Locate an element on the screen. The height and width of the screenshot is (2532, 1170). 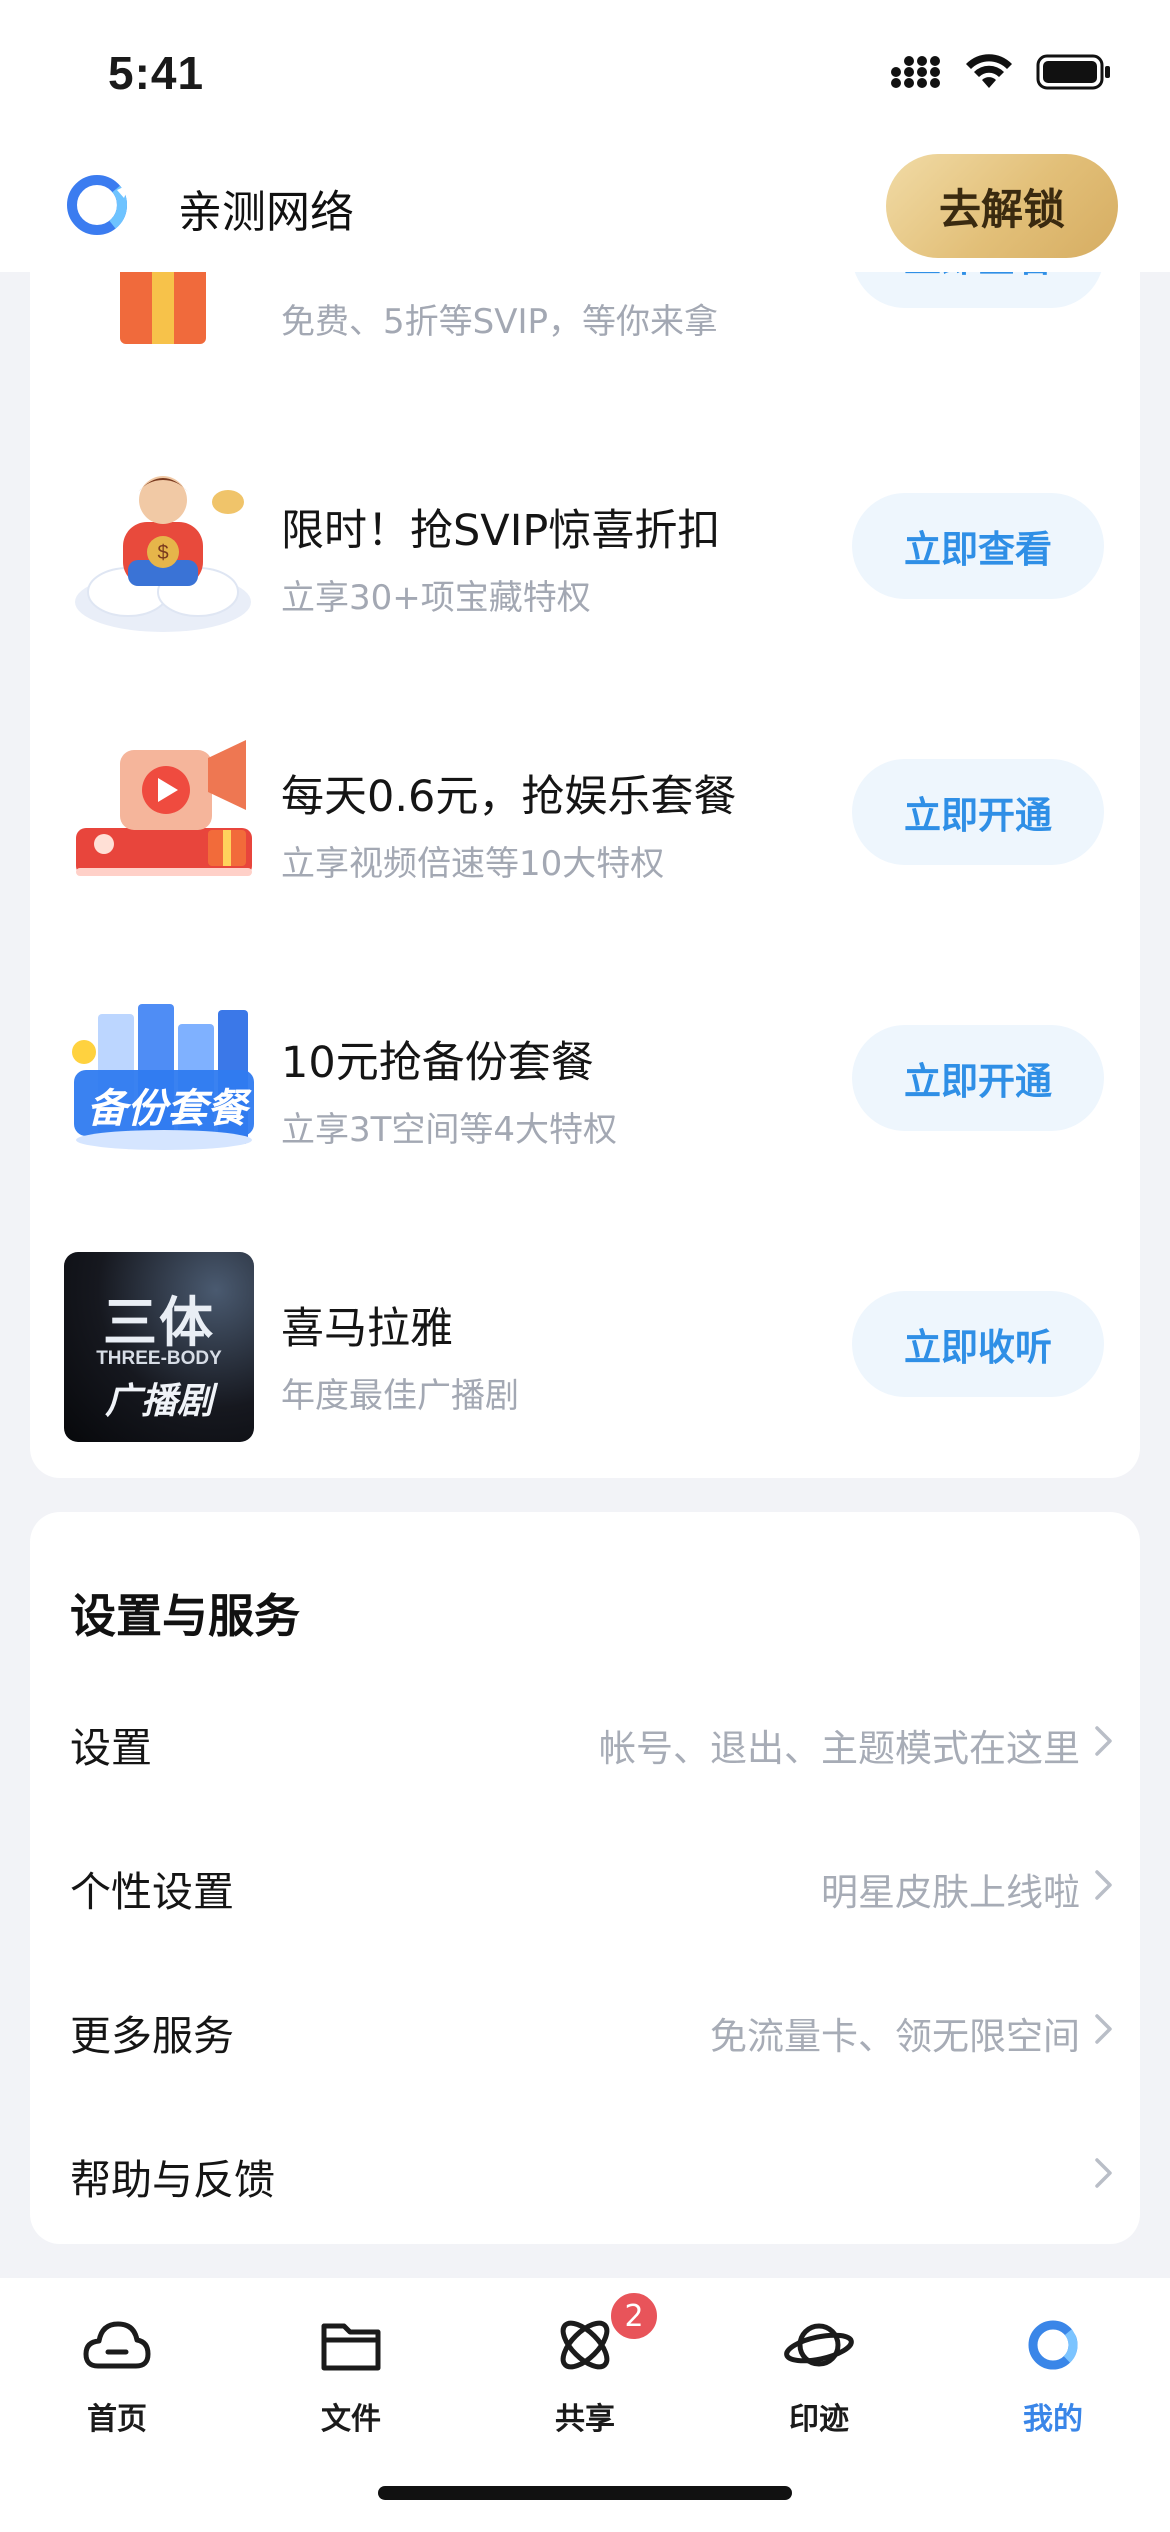
settings-row-settings: 设置 帐号、退出、主题模式在这里 is located at coordinates (585, 1742).